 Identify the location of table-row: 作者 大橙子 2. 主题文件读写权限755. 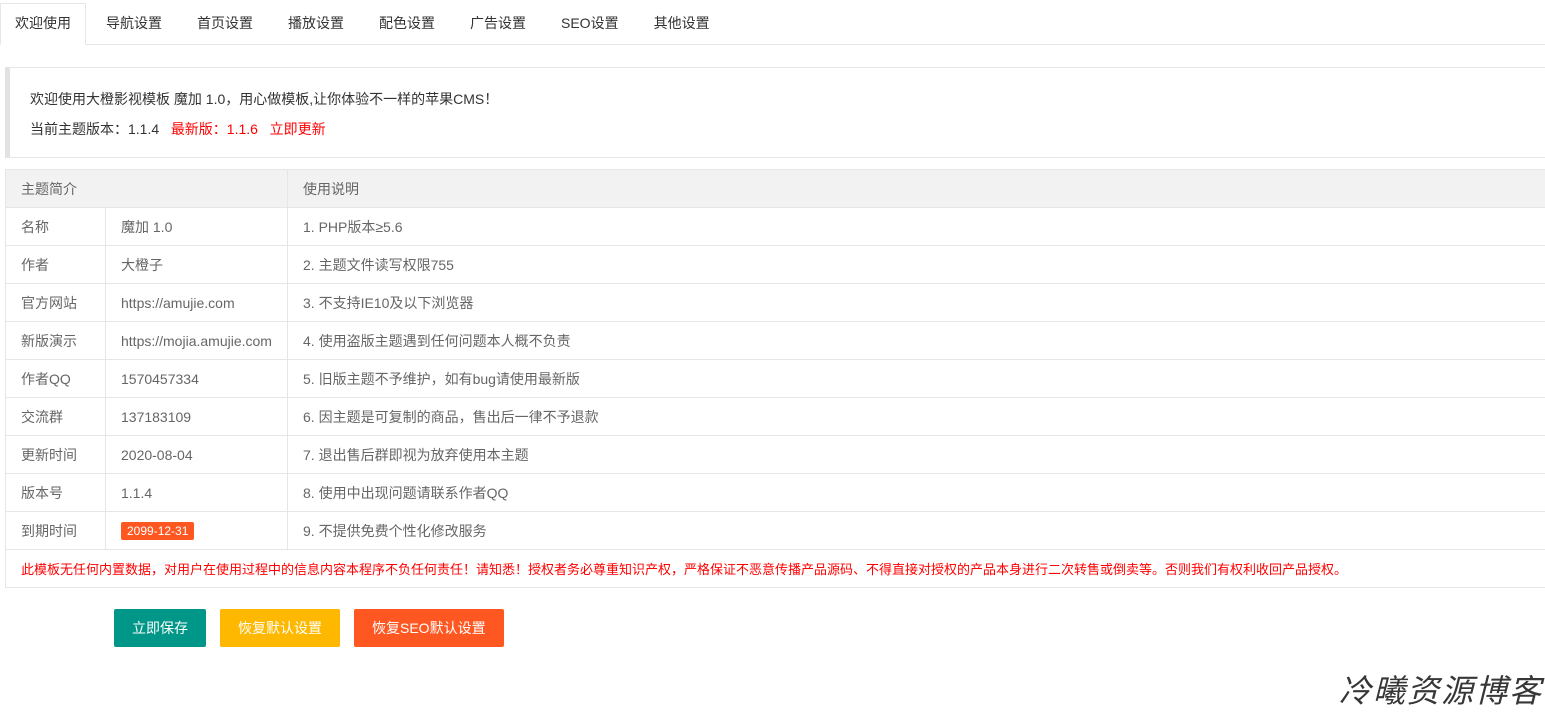
(775, 264).